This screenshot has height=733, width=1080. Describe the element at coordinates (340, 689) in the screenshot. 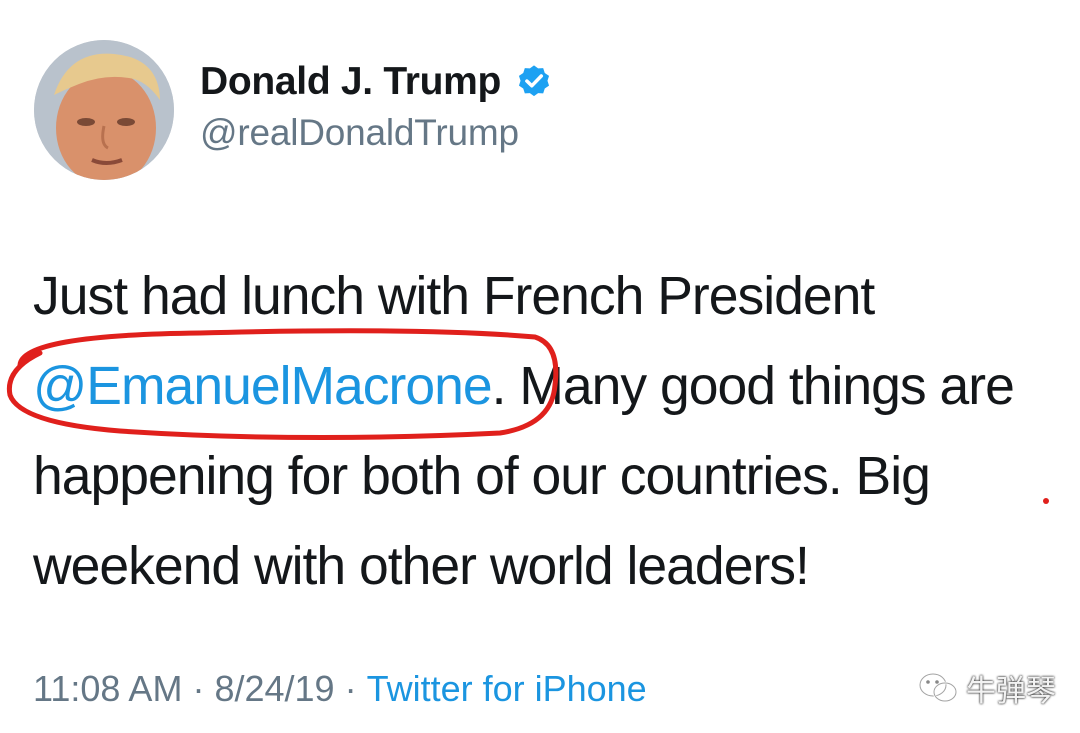

I see `tweet-meta: 11:08 AM · 8/24/19 · Twitter for iPhone` at that location.